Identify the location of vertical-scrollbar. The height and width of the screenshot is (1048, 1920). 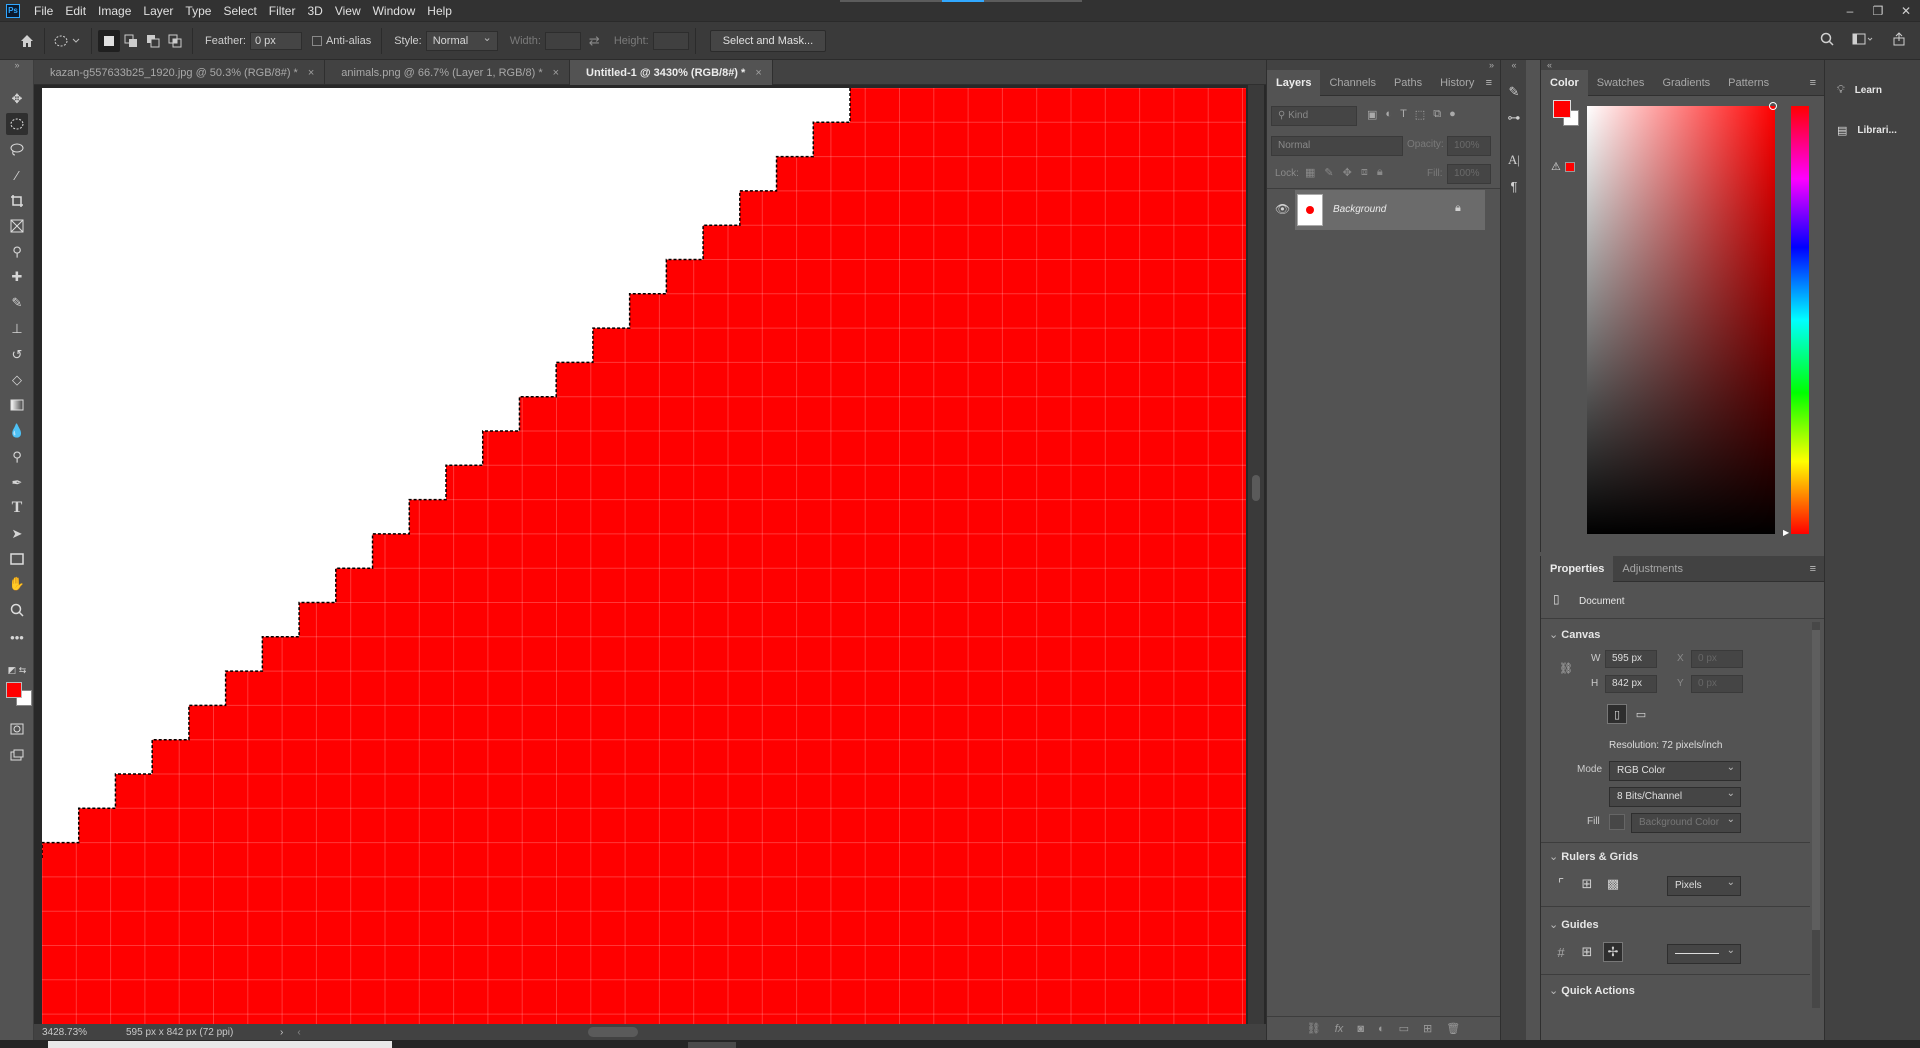
(1256, 556).